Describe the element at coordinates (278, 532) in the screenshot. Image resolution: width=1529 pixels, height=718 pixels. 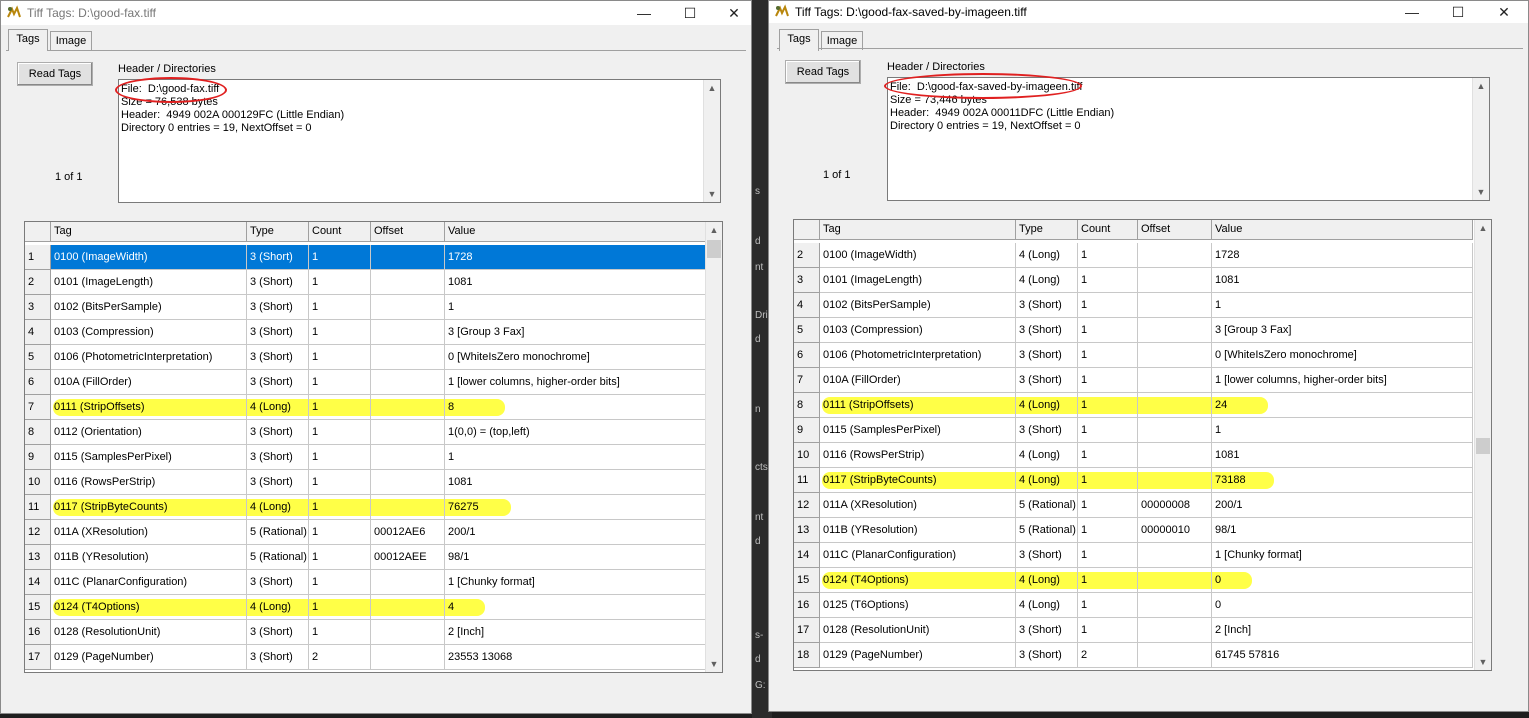
I see `cell-text: 5 (Rational)` at that location.